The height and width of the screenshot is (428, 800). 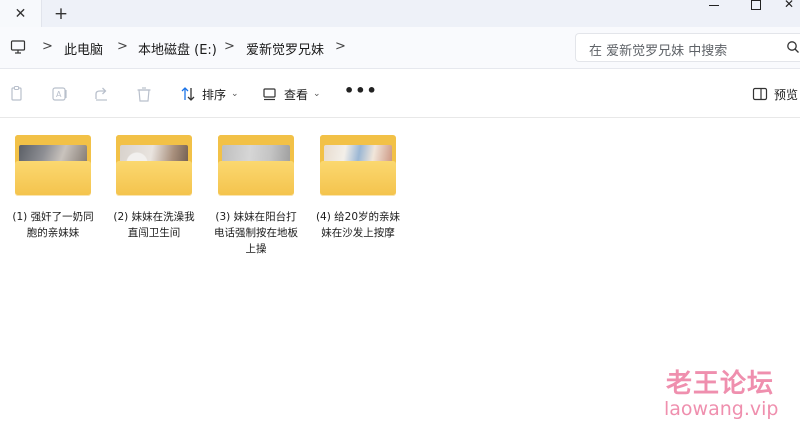 I want to click on more-options-button: •••, so click(x=361, y=91).